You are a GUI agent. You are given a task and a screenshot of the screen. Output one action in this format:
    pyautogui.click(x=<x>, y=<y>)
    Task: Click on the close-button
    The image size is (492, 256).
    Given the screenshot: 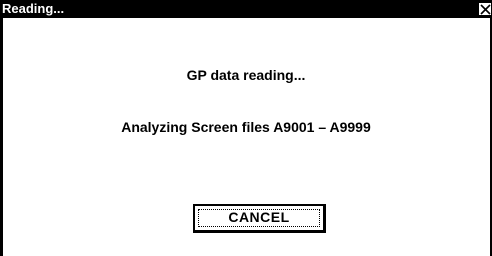 What is the action you would take?
    pyautogui.click(x=485, y=9)
    